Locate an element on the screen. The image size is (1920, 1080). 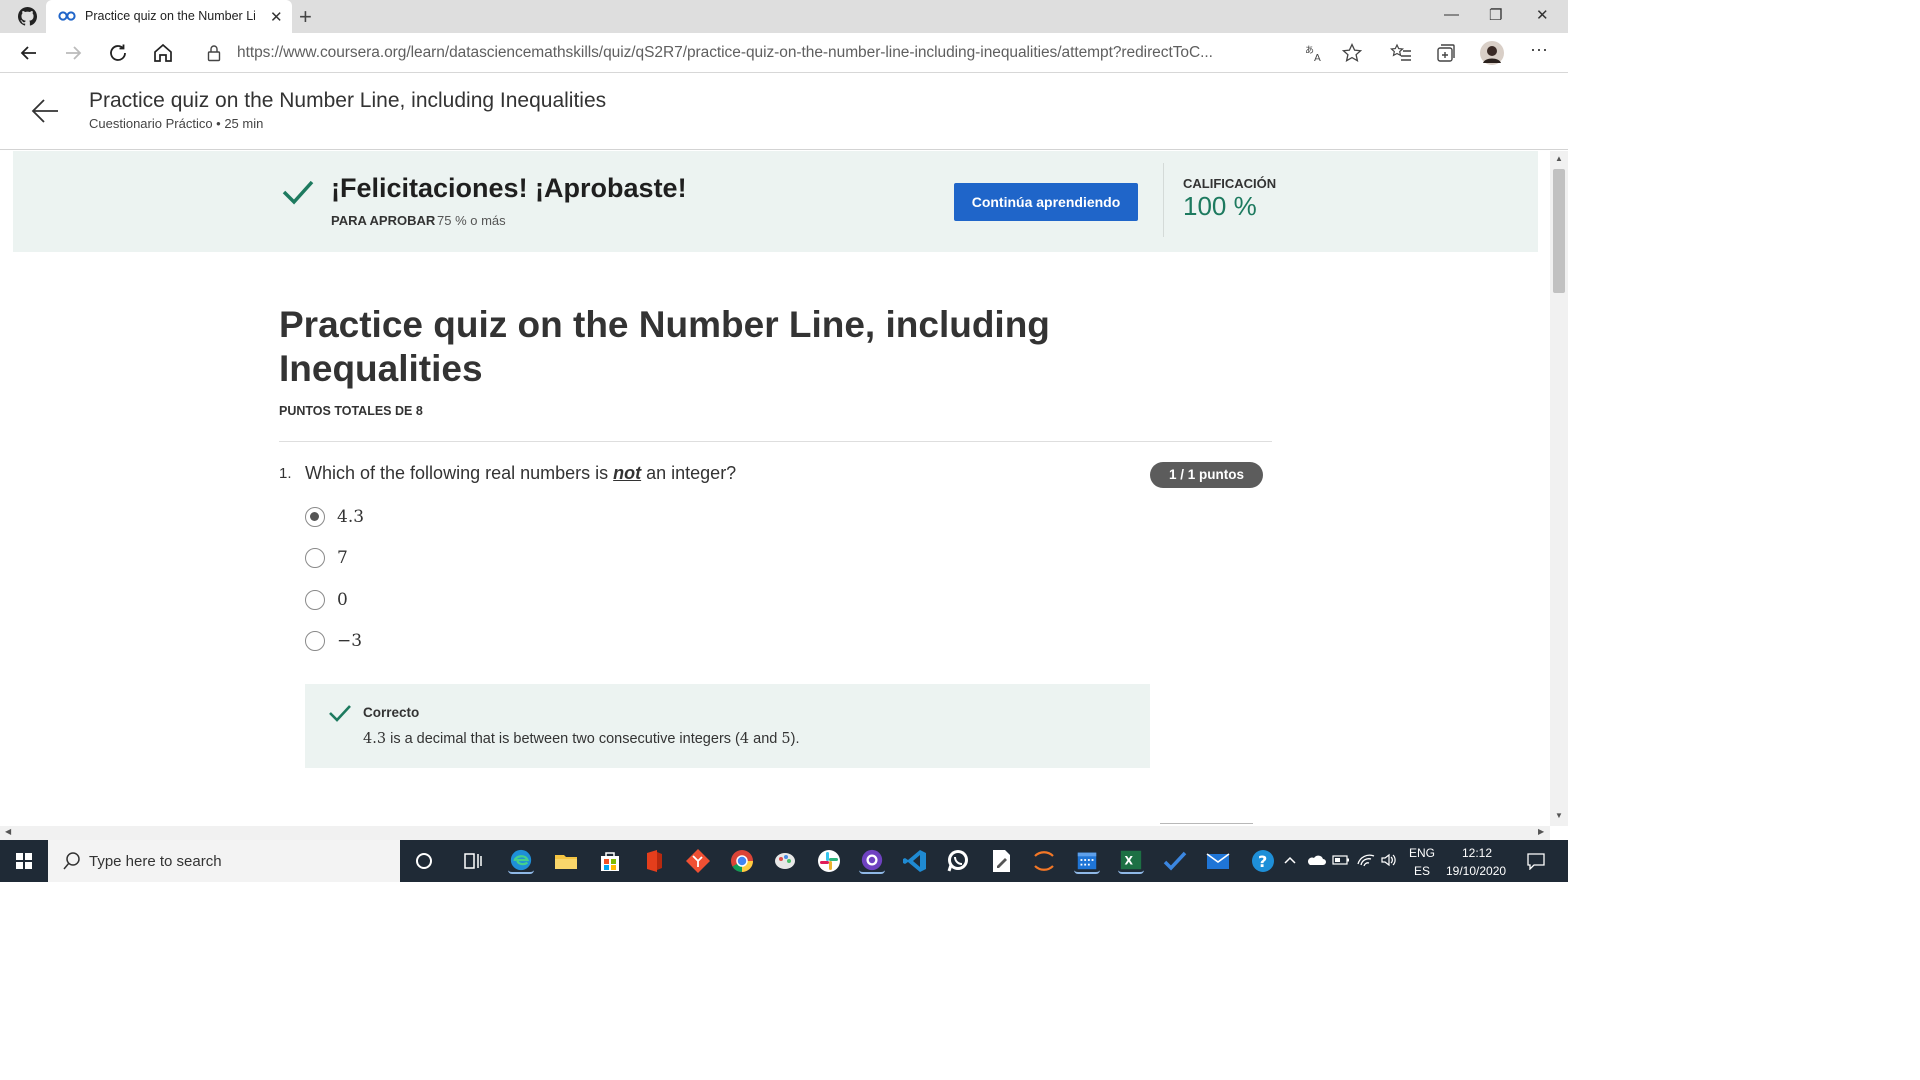
store-icon is located at coordinates (610, 861).